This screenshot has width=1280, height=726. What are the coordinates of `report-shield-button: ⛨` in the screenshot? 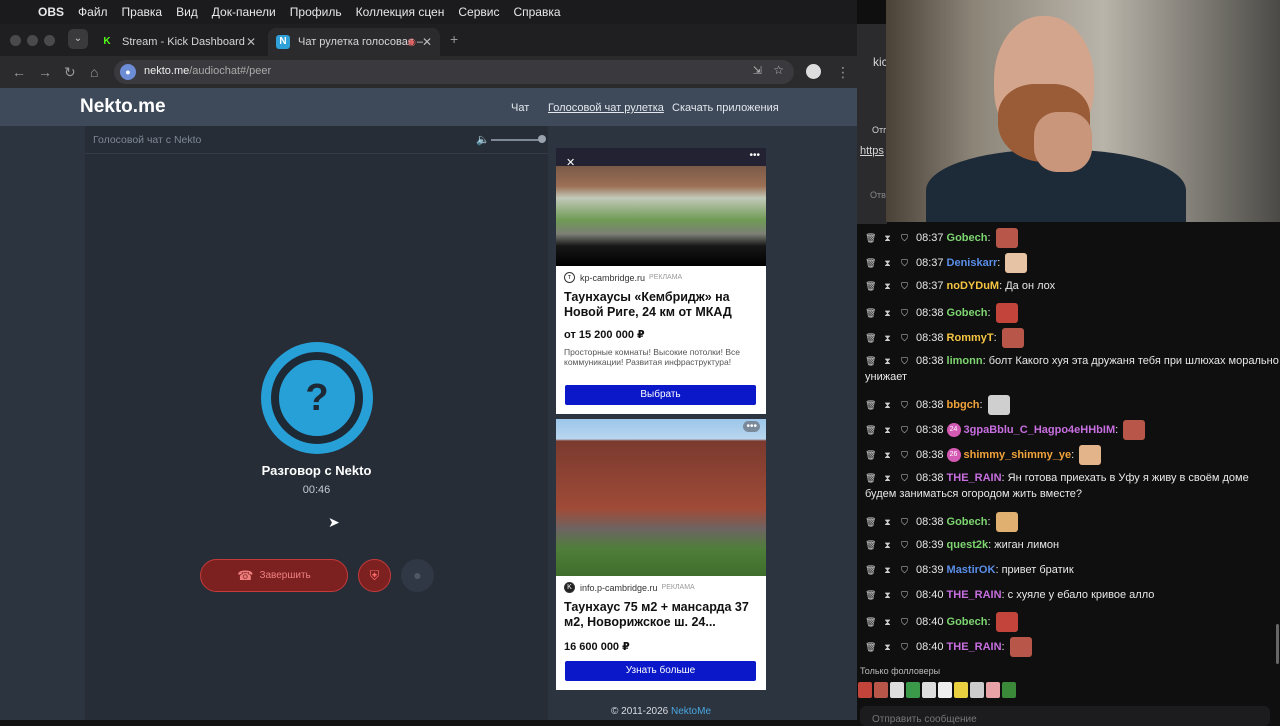 It's located at (374, 575).